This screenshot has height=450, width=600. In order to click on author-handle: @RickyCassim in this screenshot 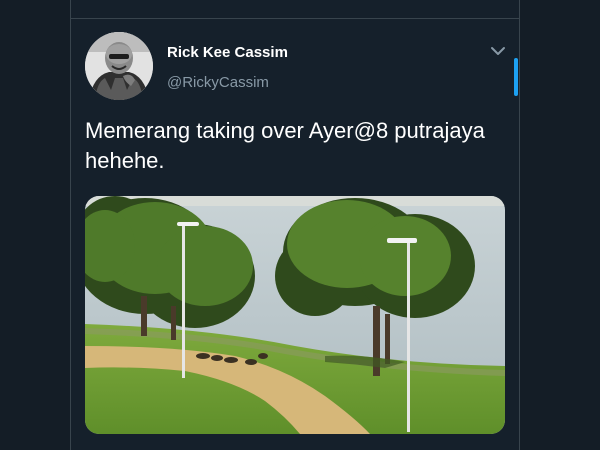, I will do `click(218, 82)`.